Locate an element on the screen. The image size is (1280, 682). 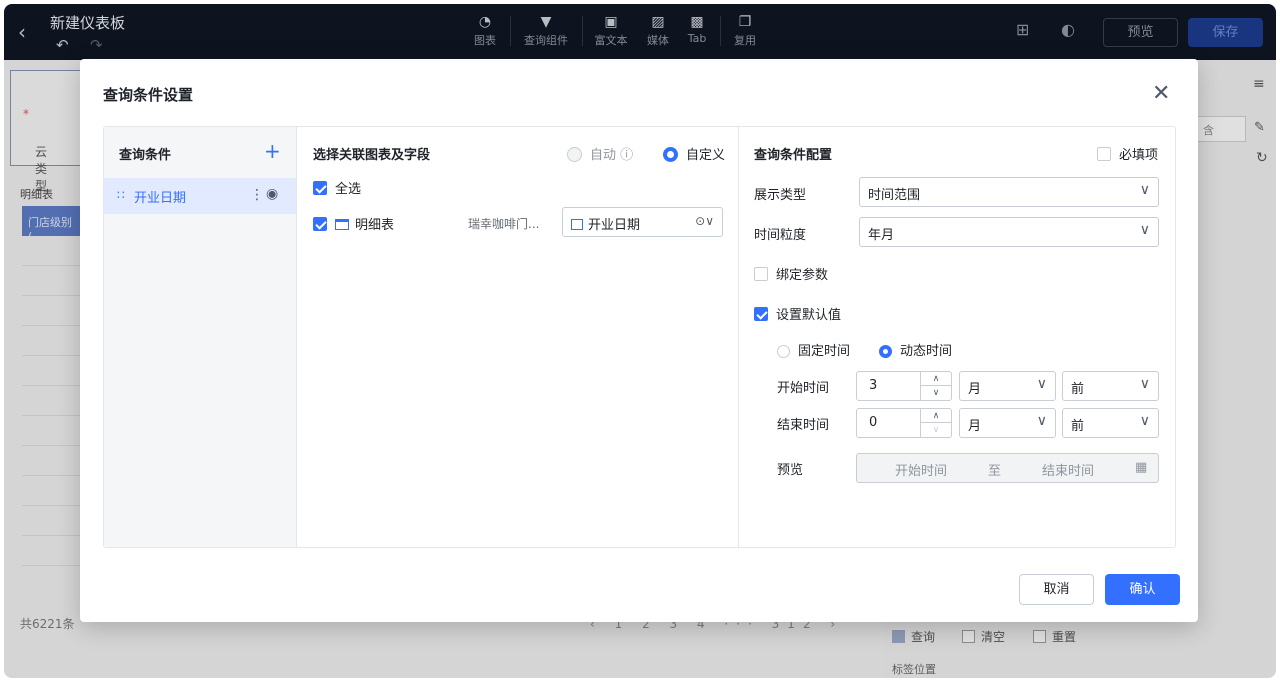
mode-auto-radio: 自动 ⓘ is located at coordinates (600, 153).